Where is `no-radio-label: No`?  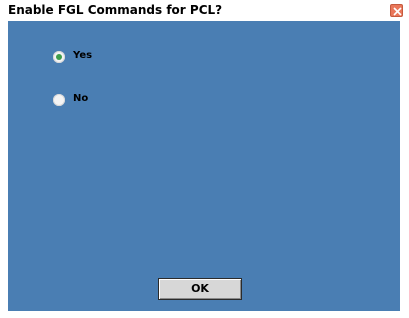
no-radio-label: No is located at coordinates (80, 98).